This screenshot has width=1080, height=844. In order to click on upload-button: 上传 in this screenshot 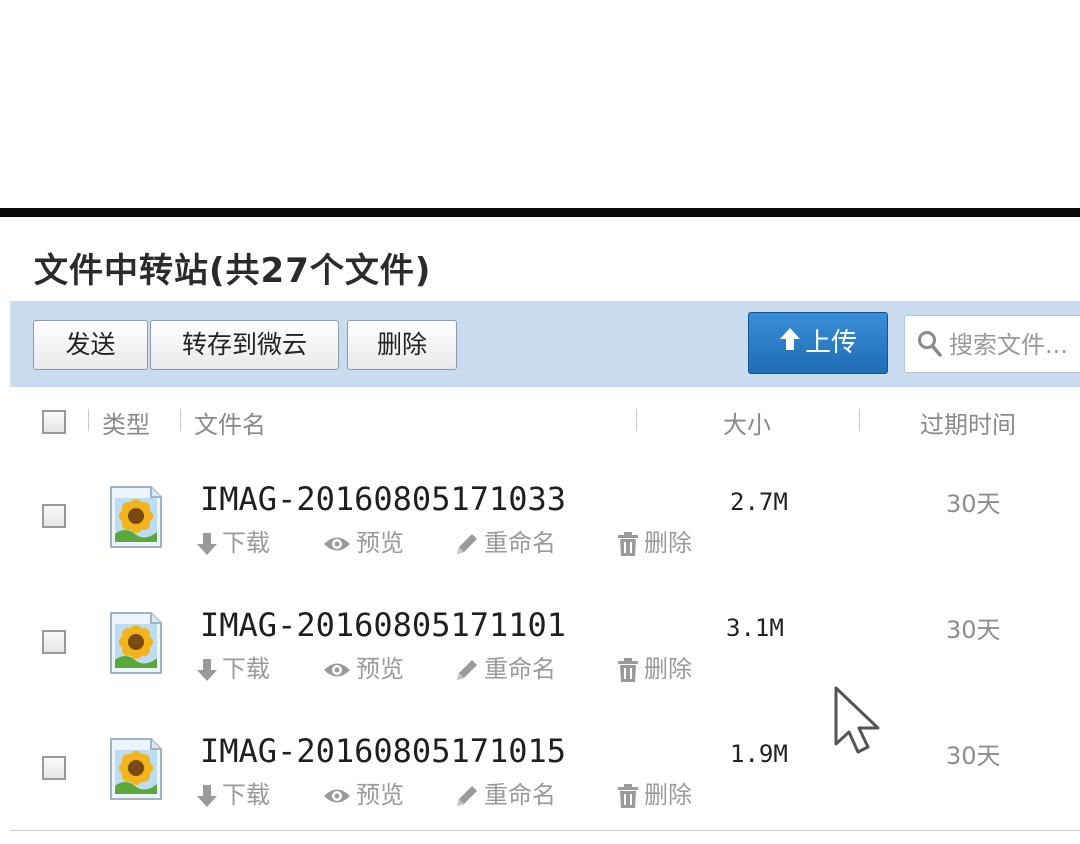, I will do `click(818, 343)`.